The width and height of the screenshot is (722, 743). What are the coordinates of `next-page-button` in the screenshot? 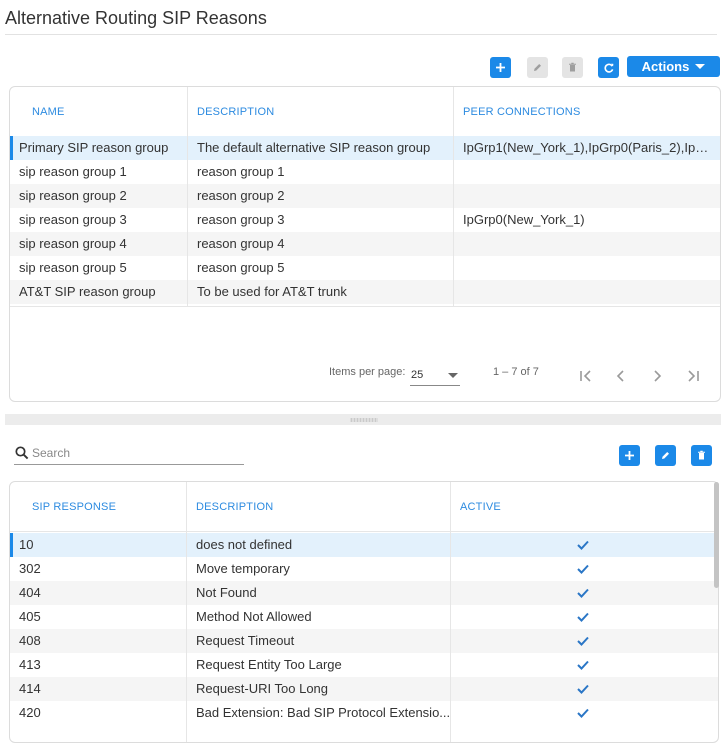 It's located at (657, 376).